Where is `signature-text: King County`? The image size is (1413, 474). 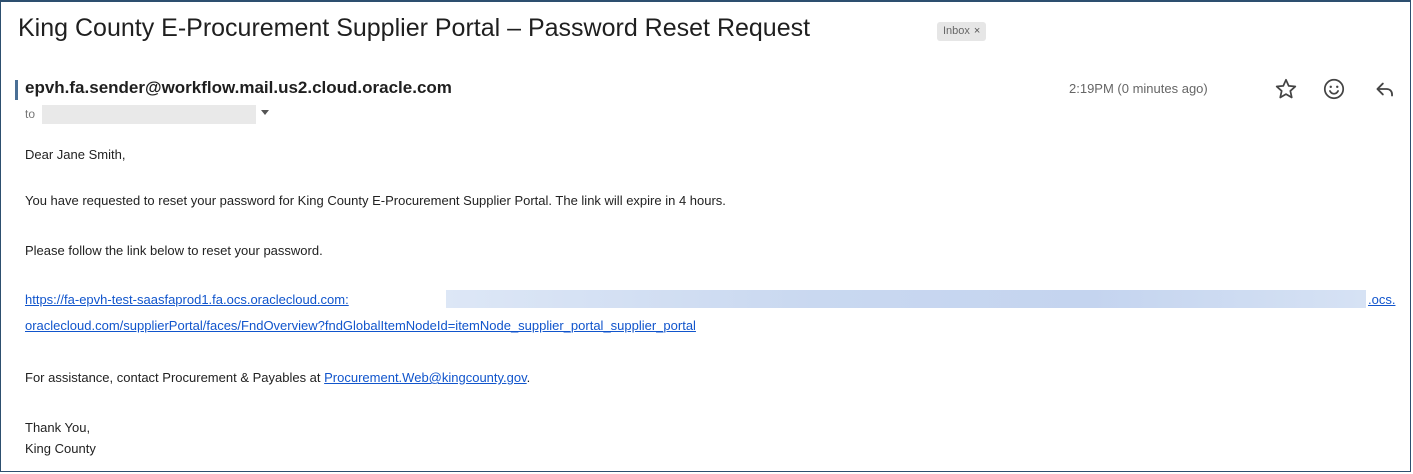 signature-text: King County is located at coordinates (60, 448).